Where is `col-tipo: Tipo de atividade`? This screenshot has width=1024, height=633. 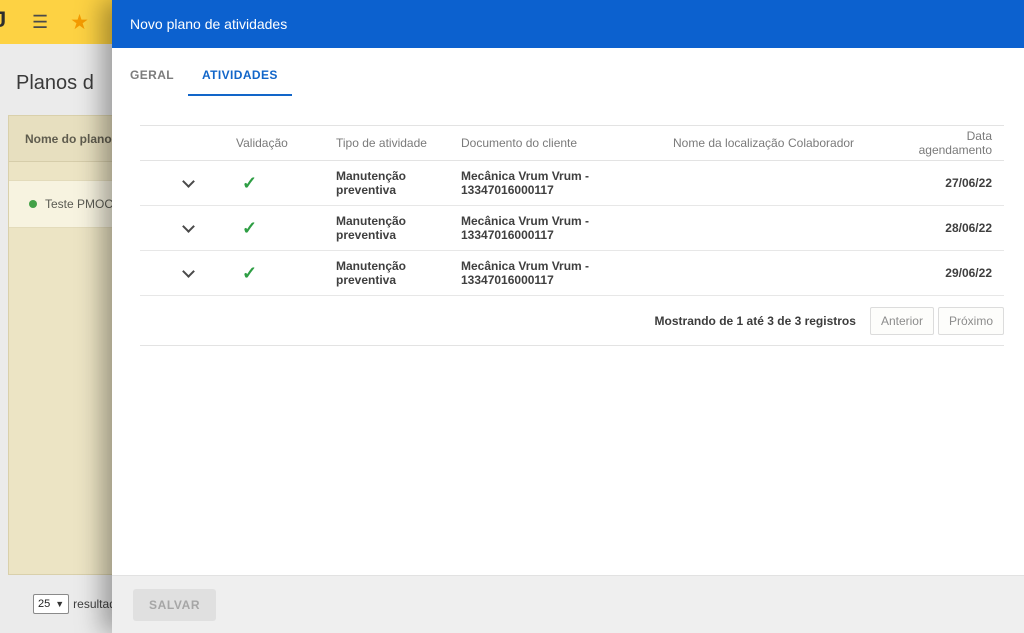
col-tipo: Tipo de atividade is located at coordinates (381, 143).